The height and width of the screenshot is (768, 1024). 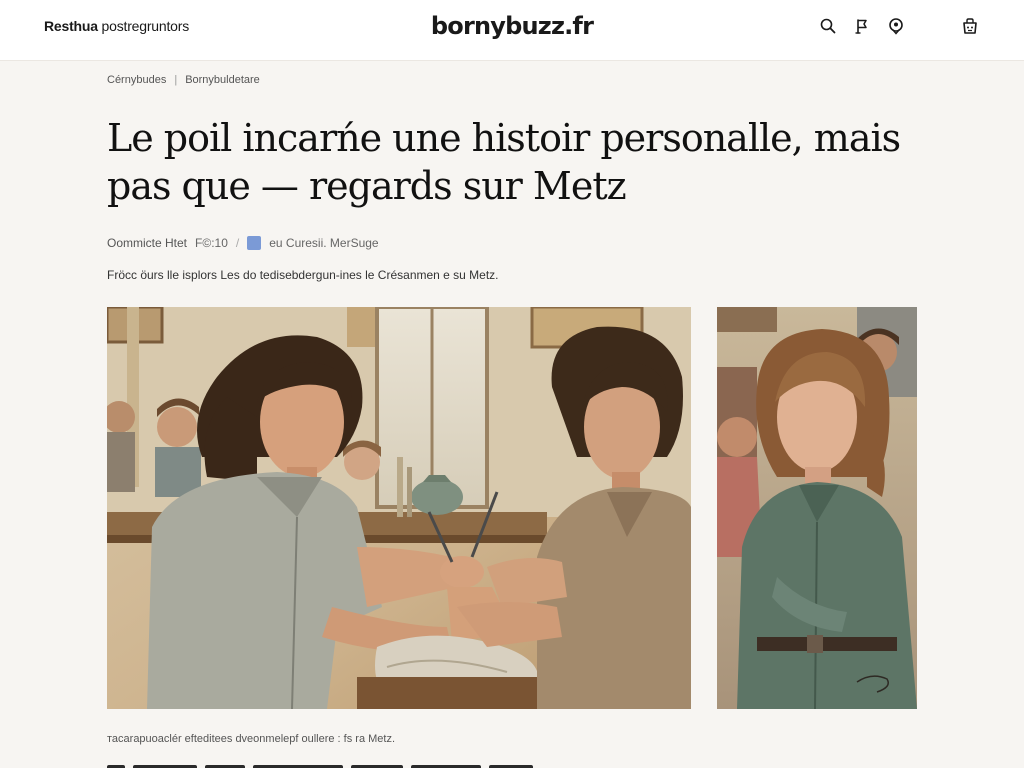 I want to click on cart-icon, so click(x=970, y=26).